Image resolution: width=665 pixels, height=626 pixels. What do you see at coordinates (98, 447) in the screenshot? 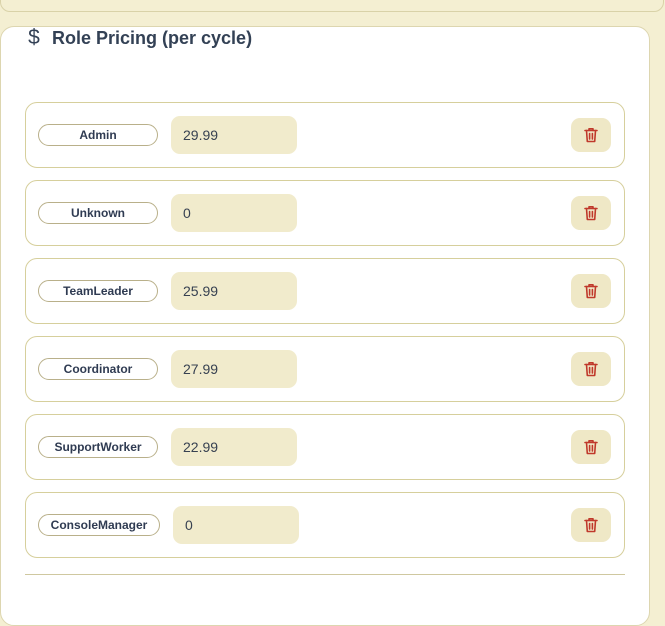
I see `role-name-chip: SupportWorker` at bounding box center [98, 447].